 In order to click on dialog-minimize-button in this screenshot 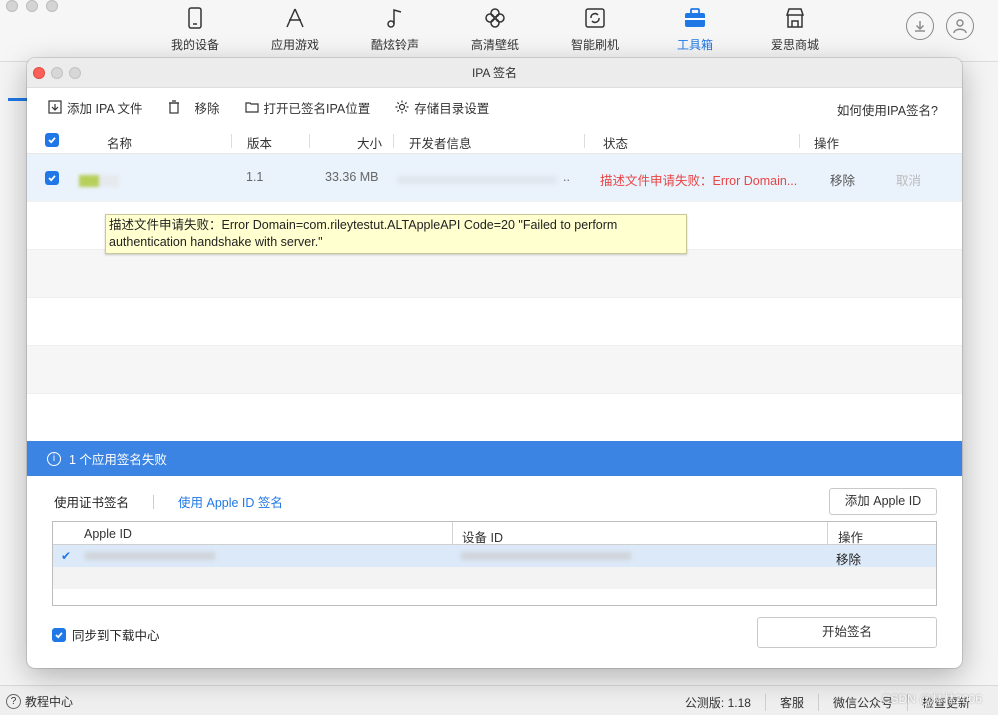, I will do `click(57, 73)`.